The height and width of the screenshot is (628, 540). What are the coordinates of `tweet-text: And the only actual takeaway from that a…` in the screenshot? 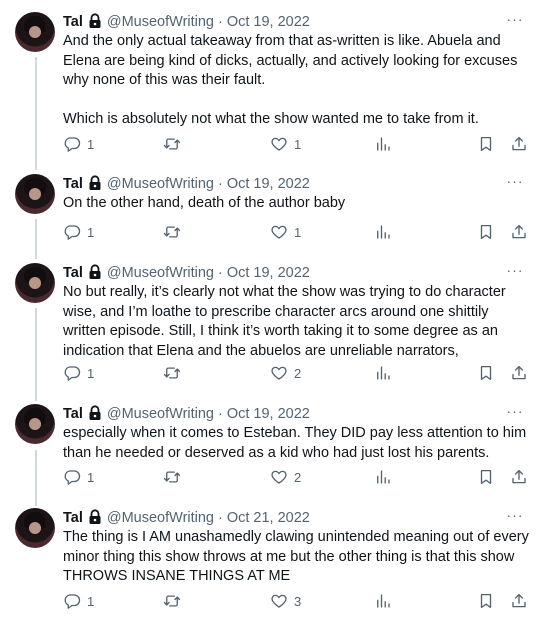 It's located at (298, 81).